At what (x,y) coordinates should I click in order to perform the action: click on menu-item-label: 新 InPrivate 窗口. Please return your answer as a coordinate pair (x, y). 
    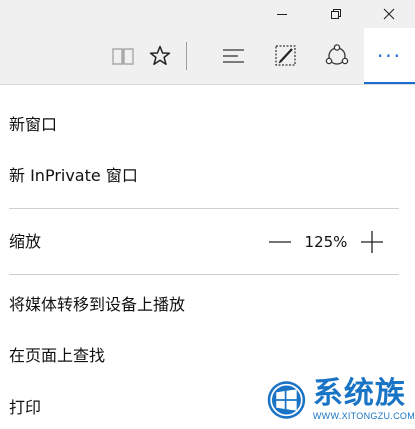
    Looking at the image, I should click on (73, 175).